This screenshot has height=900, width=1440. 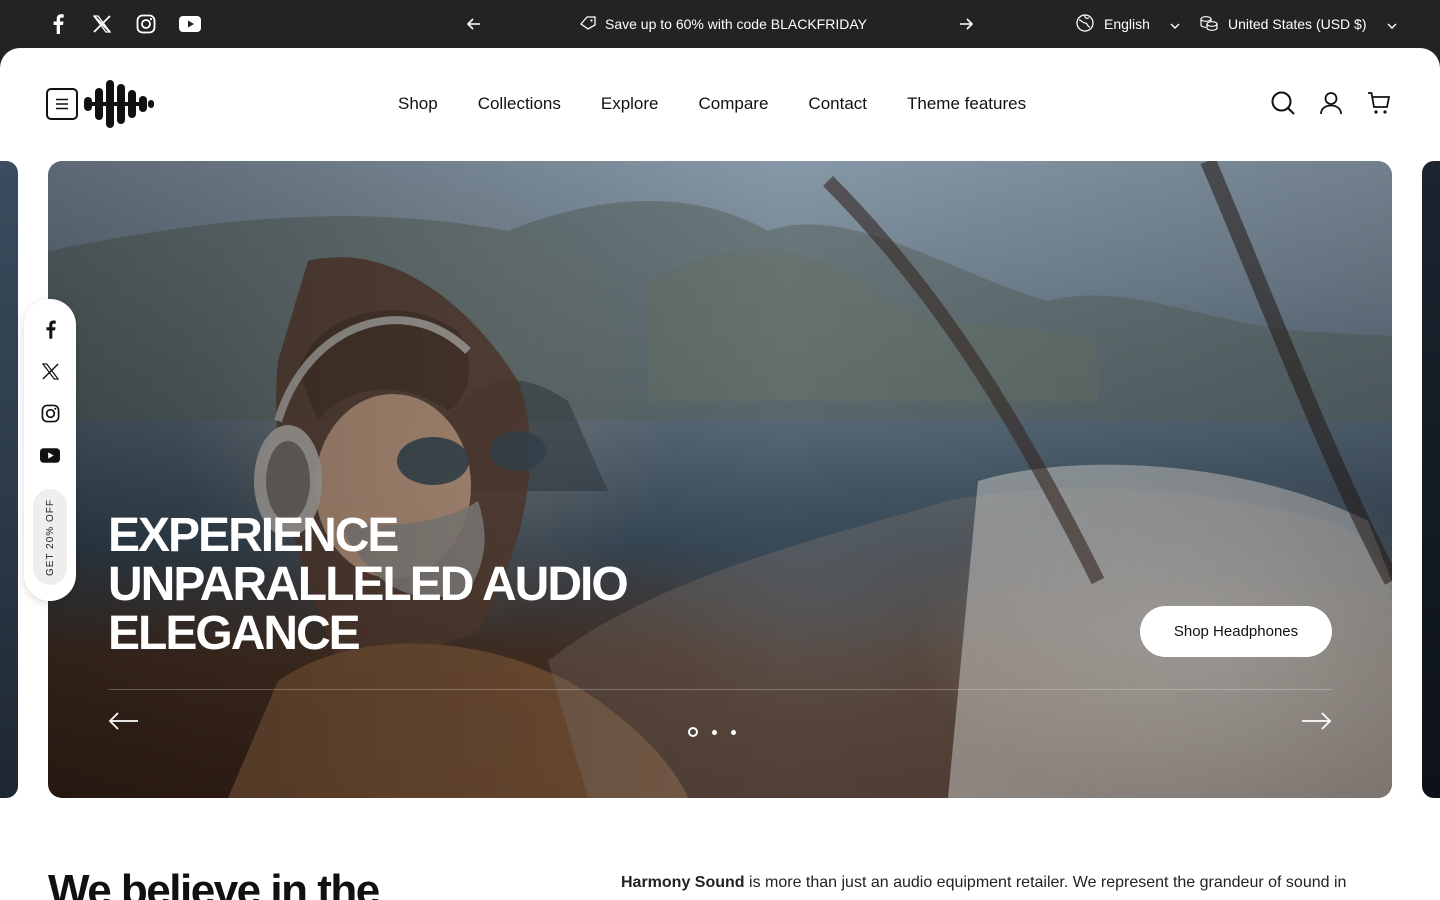 I want to click on currency-label: United States (USD $), so click(x=1297, y=24).